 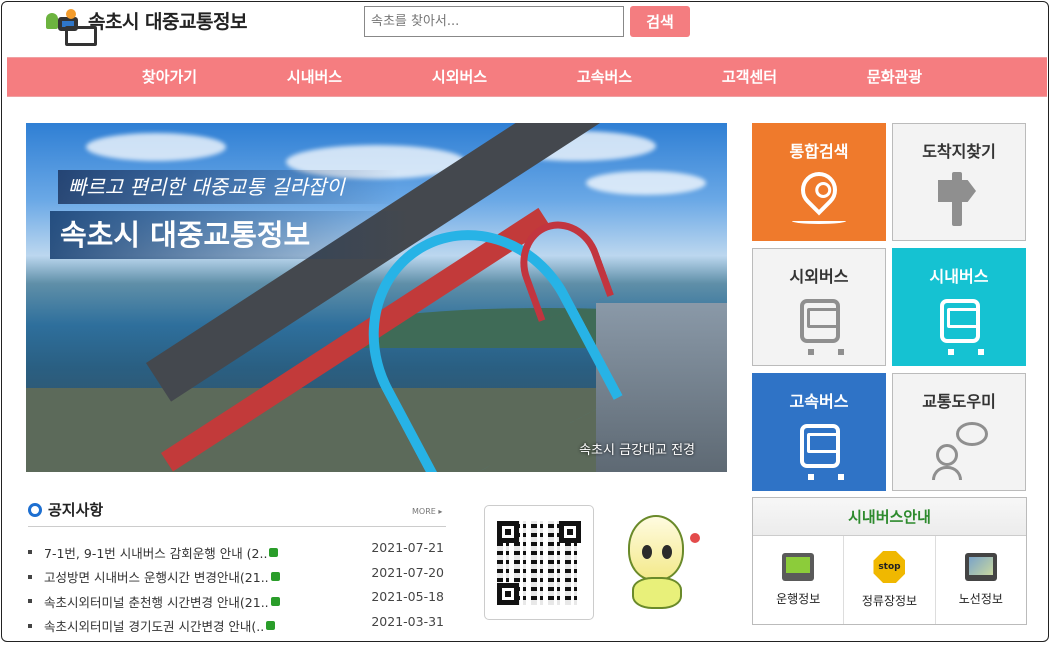 I want to click on route-info-link: 노선정보, so click(x=981, y=580).